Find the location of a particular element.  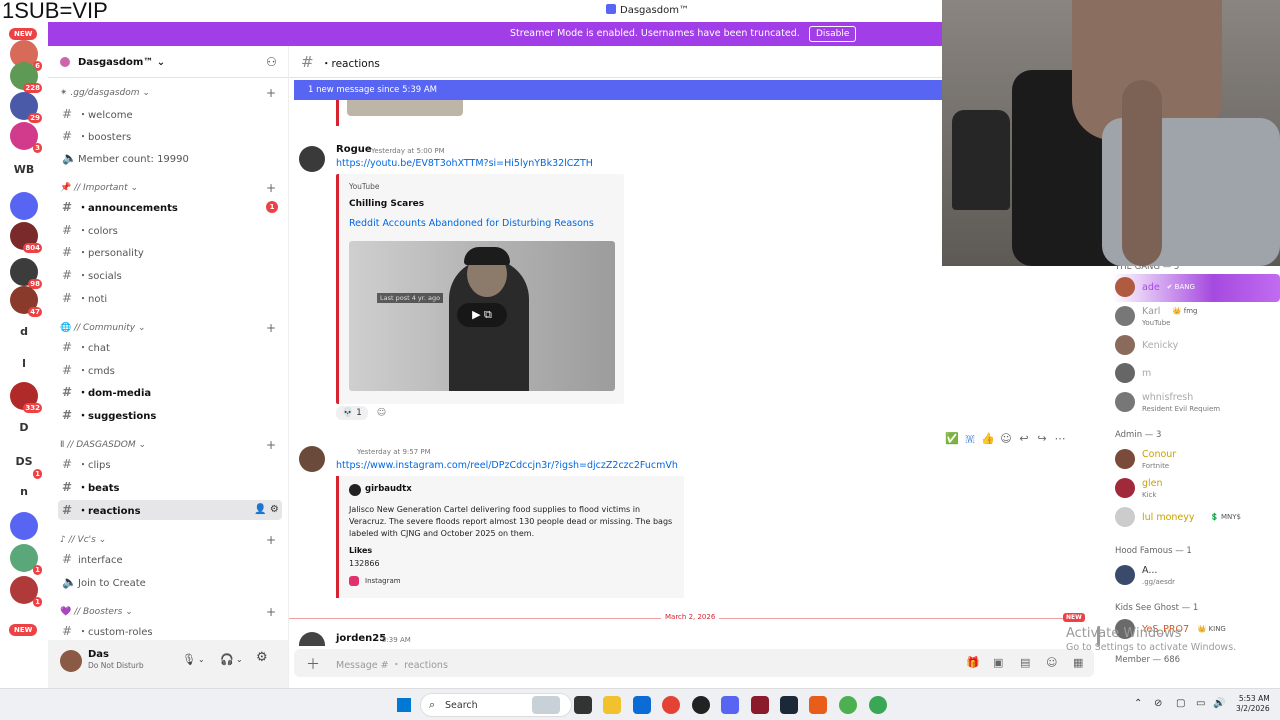

message-input: Message # ・ reactions is located at coordinates (392, 664).